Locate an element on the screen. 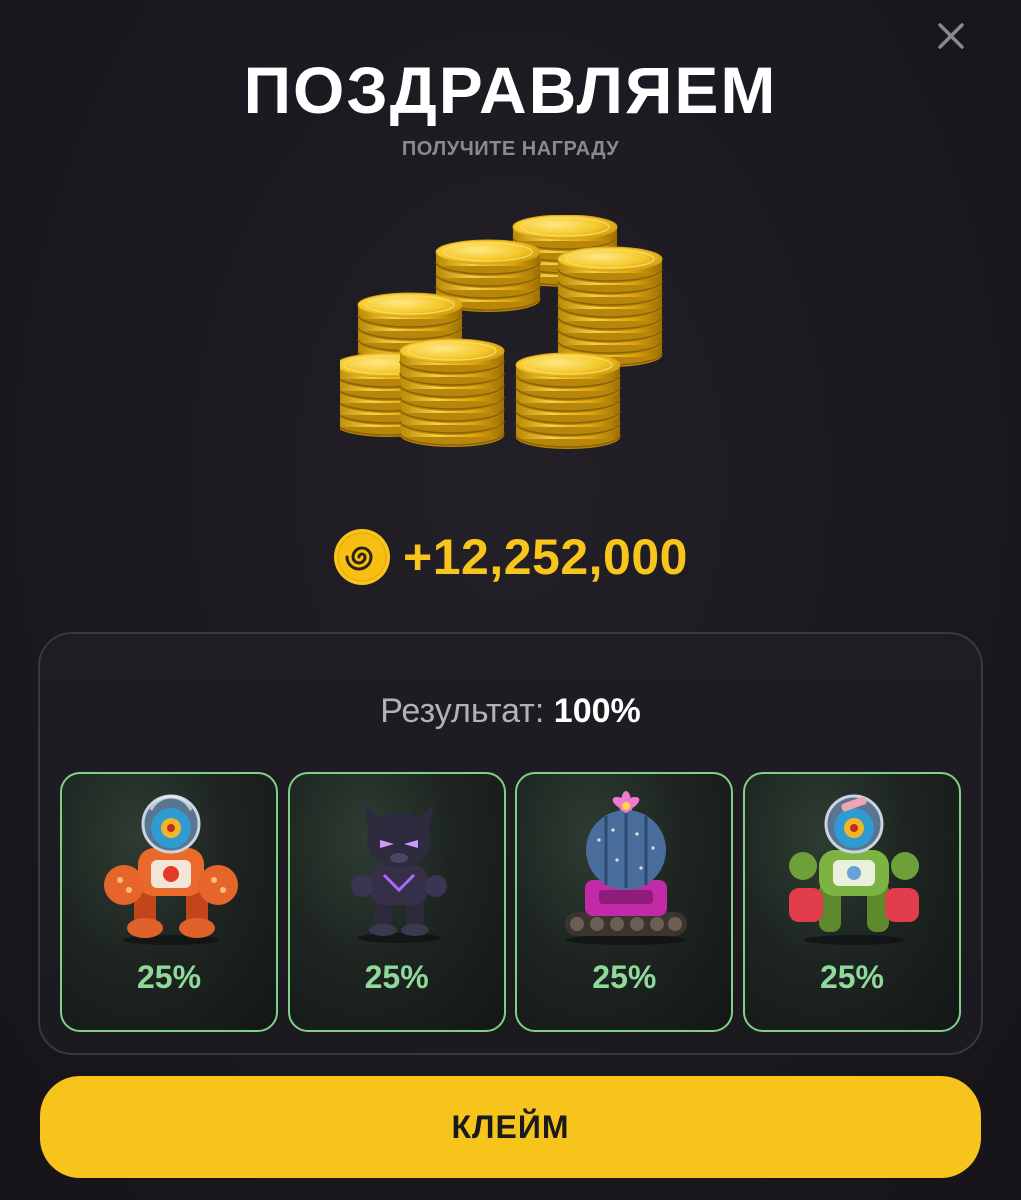  green-astronaut-robot-image is located at coordinates (853, 869).